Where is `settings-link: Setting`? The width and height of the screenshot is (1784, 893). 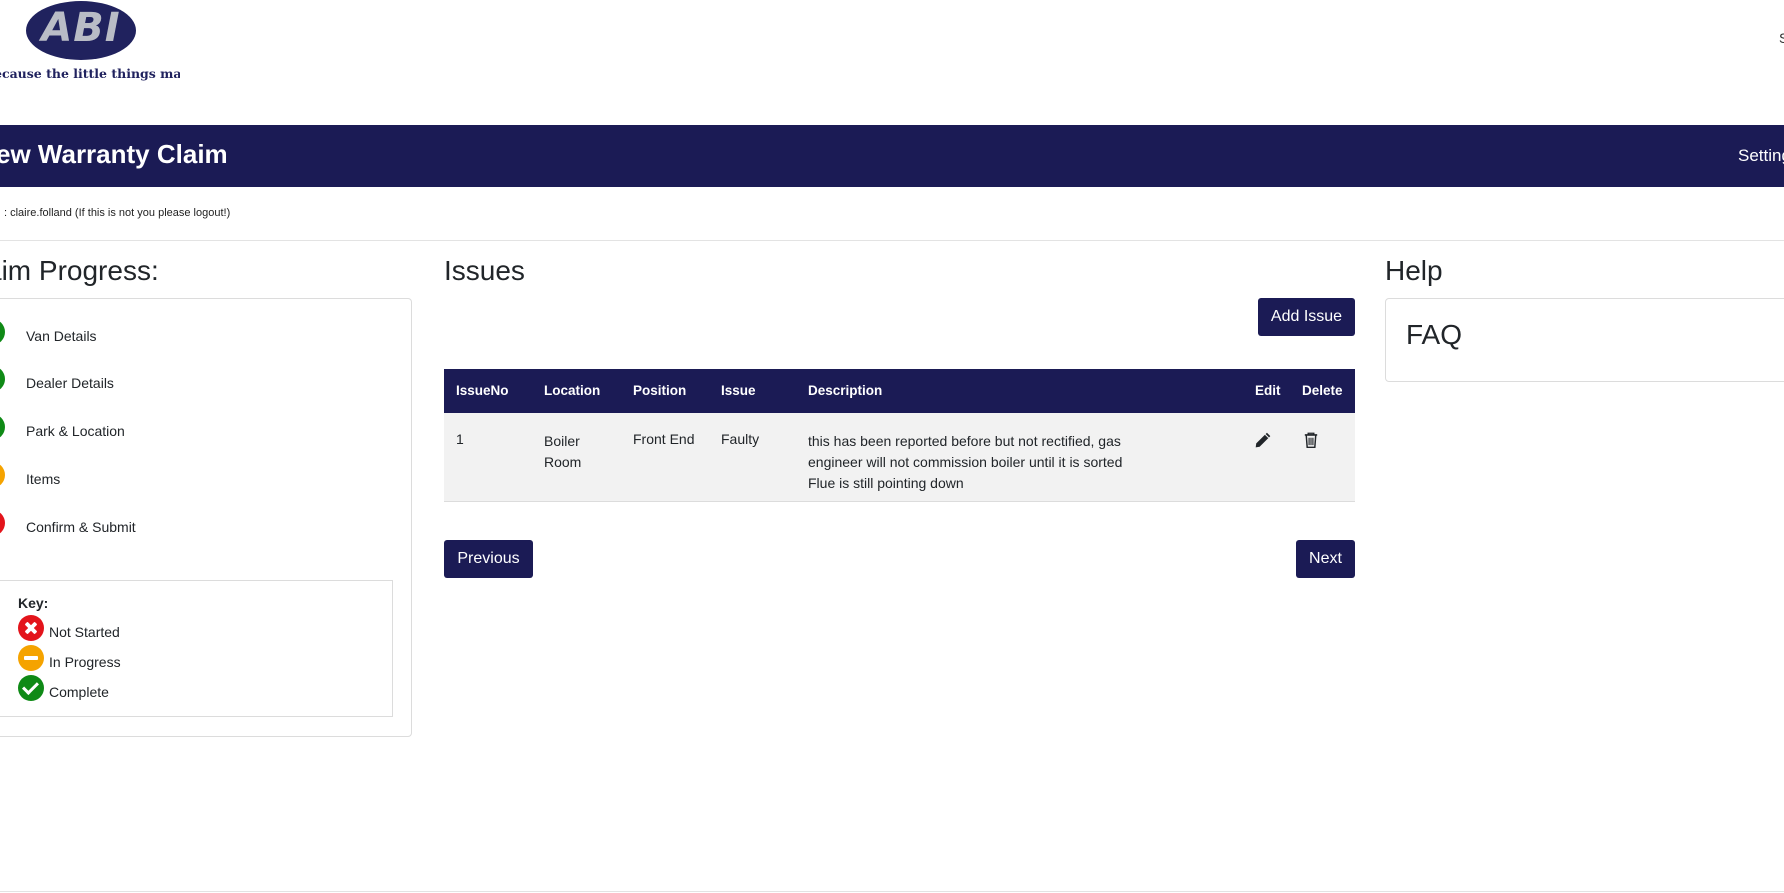
settings-link: Setting is located at coordinates (1761, 156).